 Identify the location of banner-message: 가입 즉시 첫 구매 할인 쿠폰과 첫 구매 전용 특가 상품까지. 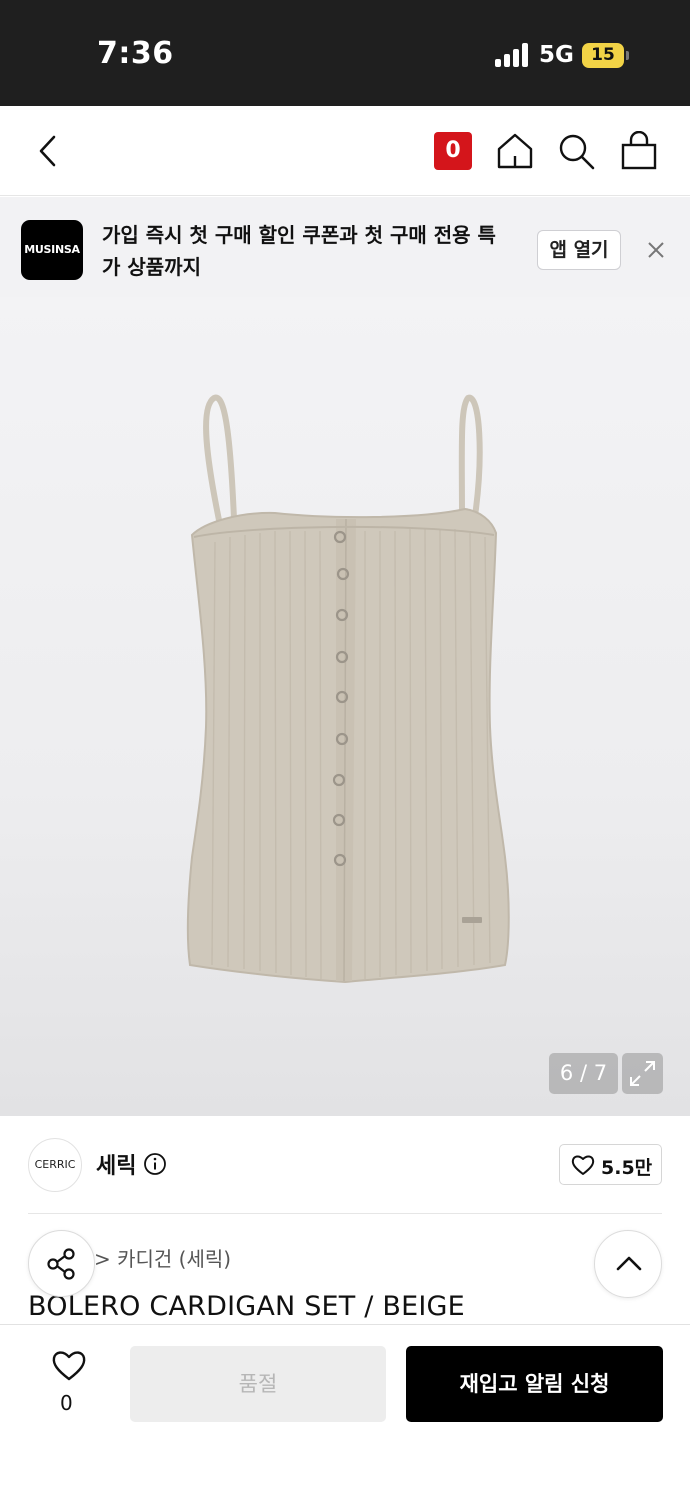
(299, 251).